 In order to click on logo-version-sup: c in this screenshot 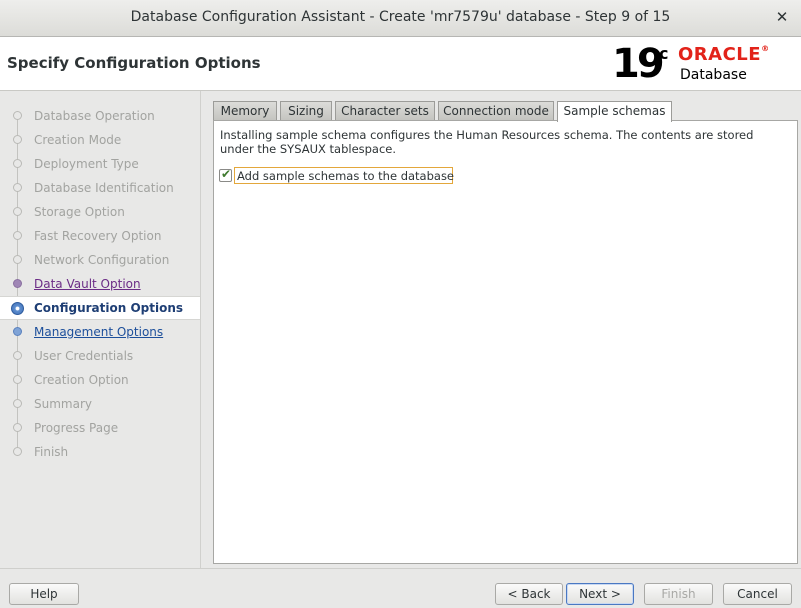, I will do `click(664, 53)`.